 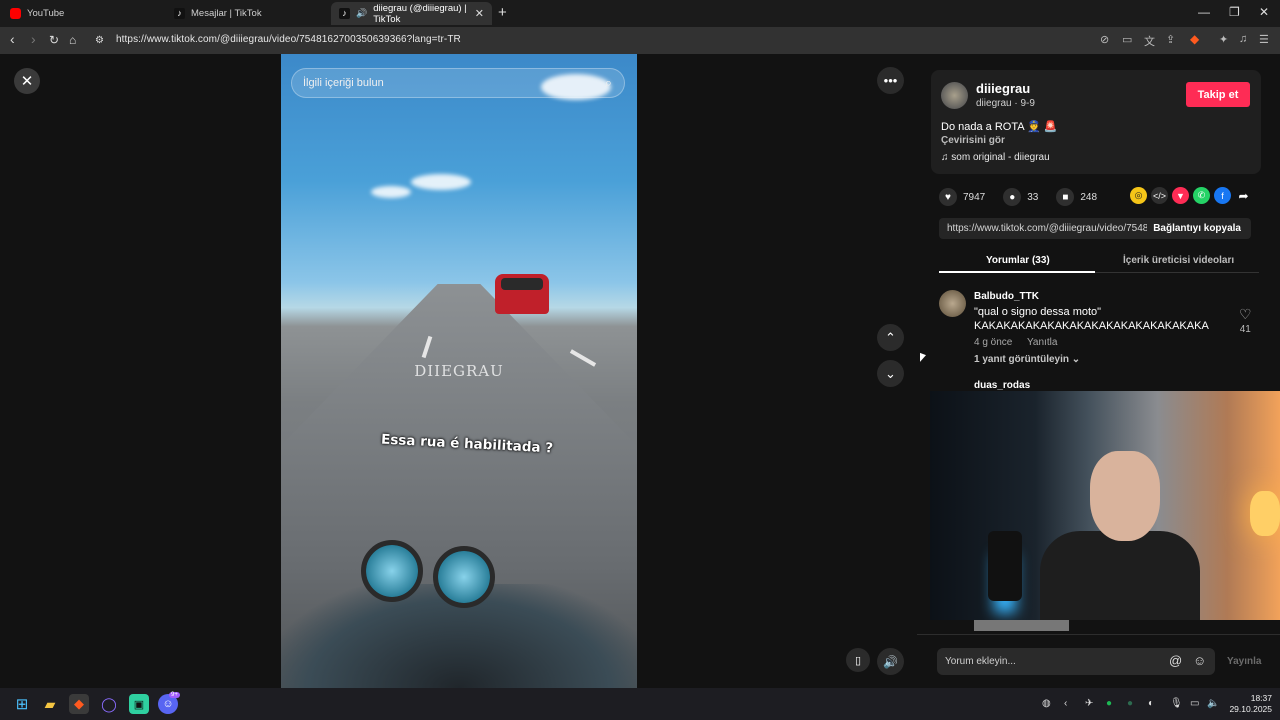 I want to click on comment-image-strip, so click(x=1021, y=625).